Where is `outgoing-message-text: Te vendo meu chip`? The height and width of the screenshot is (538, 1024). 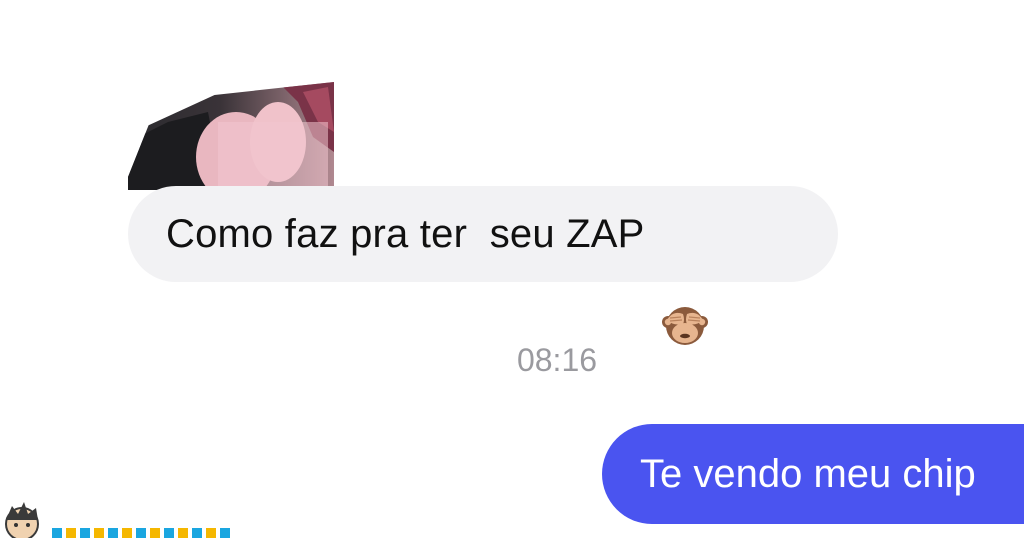
outgoing-message-text: Te vendo meu chip is located at coordinates (808, 473).